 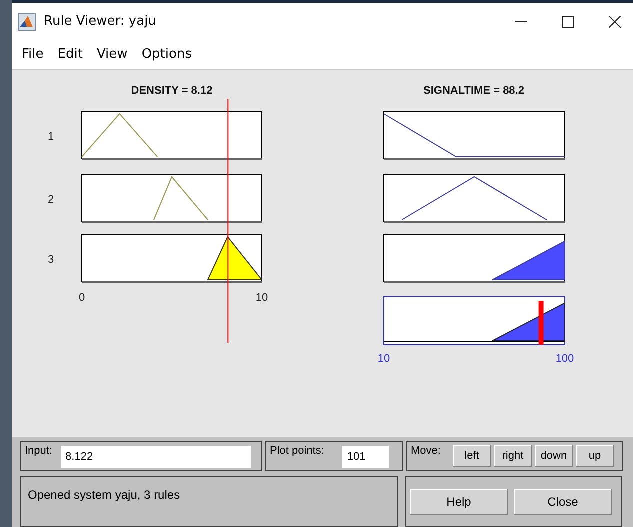 I want to click on input-label: Input:, so click(x=39, y=451).